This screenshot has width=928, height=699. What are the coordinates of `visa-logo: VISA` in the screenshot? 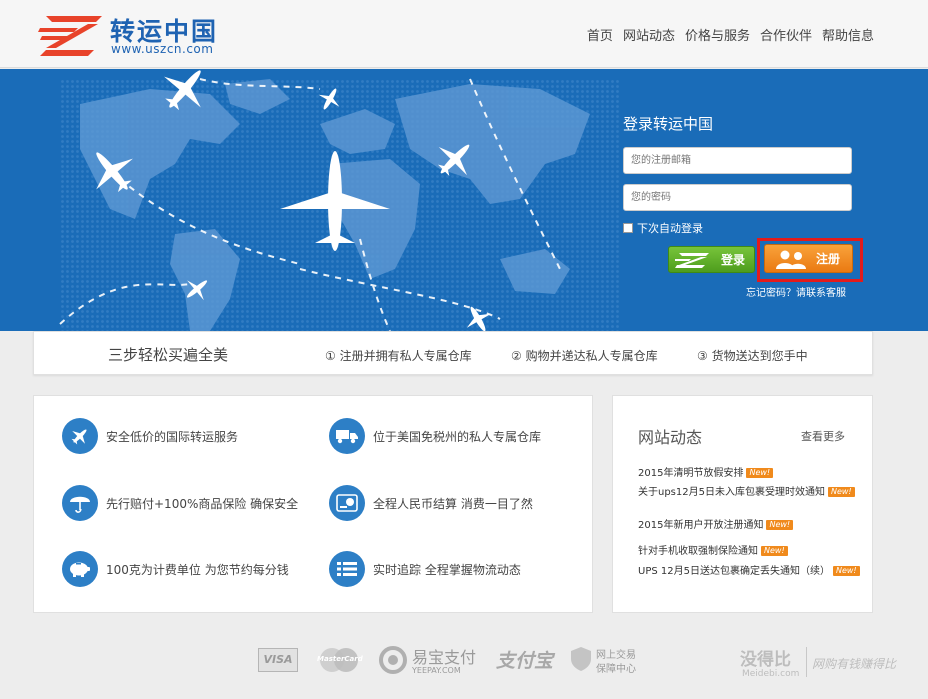 It's located at (278, 660).